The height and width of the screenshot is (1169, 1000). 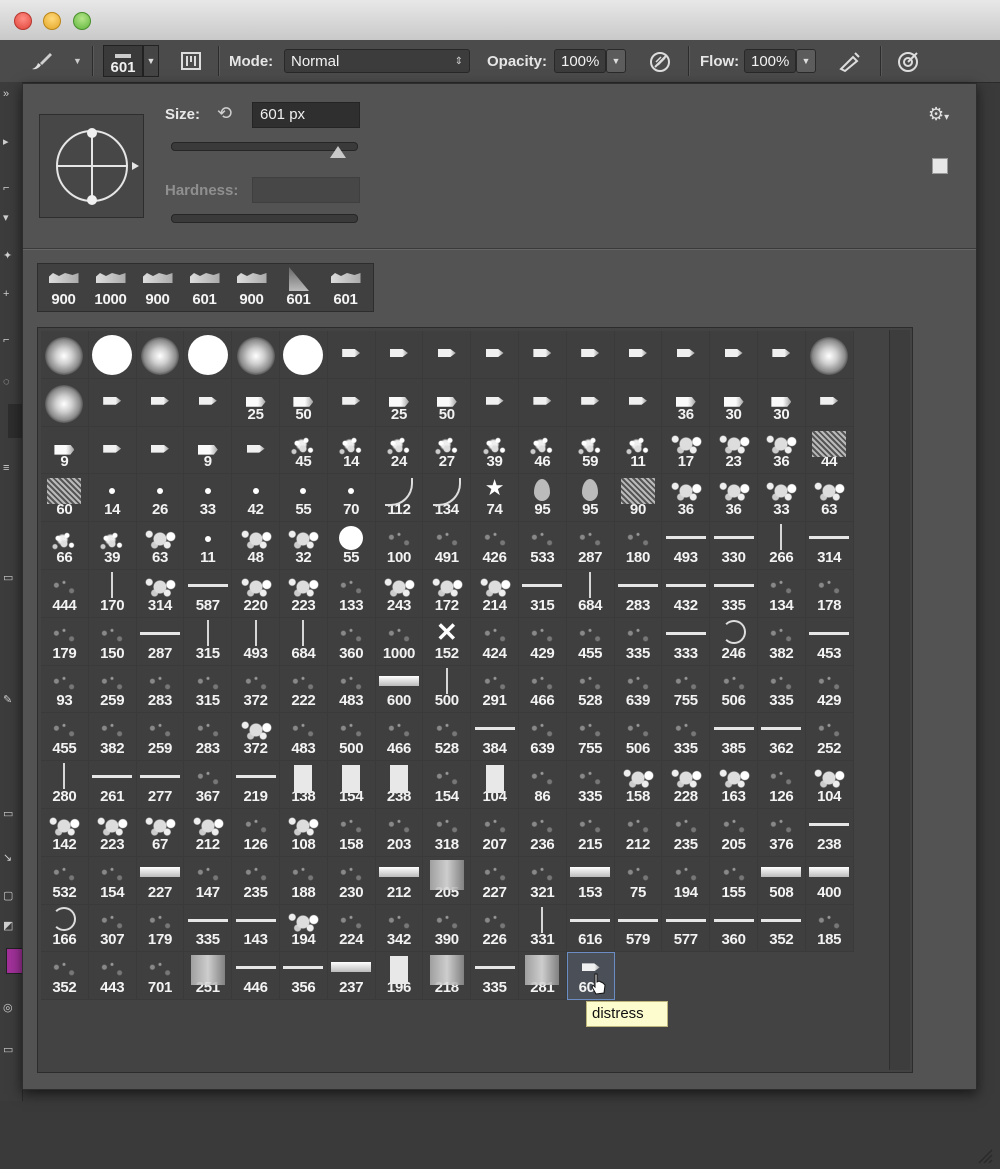 What do you see at coordinates (42, 61) in the screenshot?
I see `brush-icon` at bounding box center [42, 61].